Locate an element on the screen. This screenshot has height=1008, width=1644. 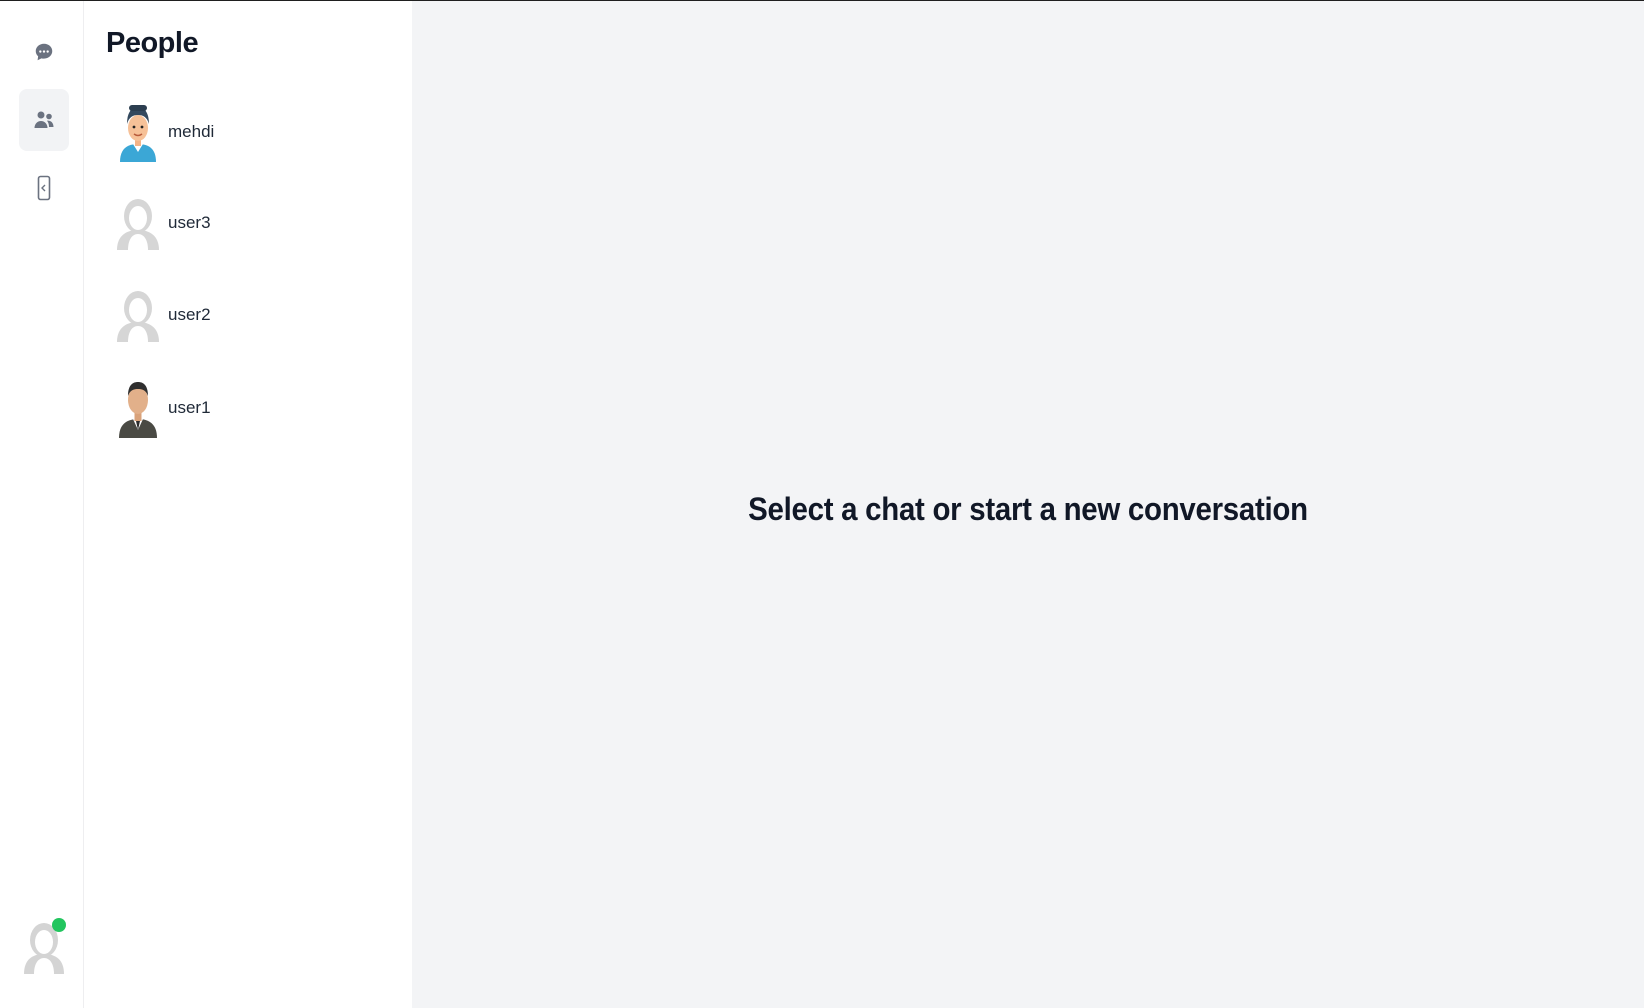
chat-bubble-icon is located at coordinates (44, 52).